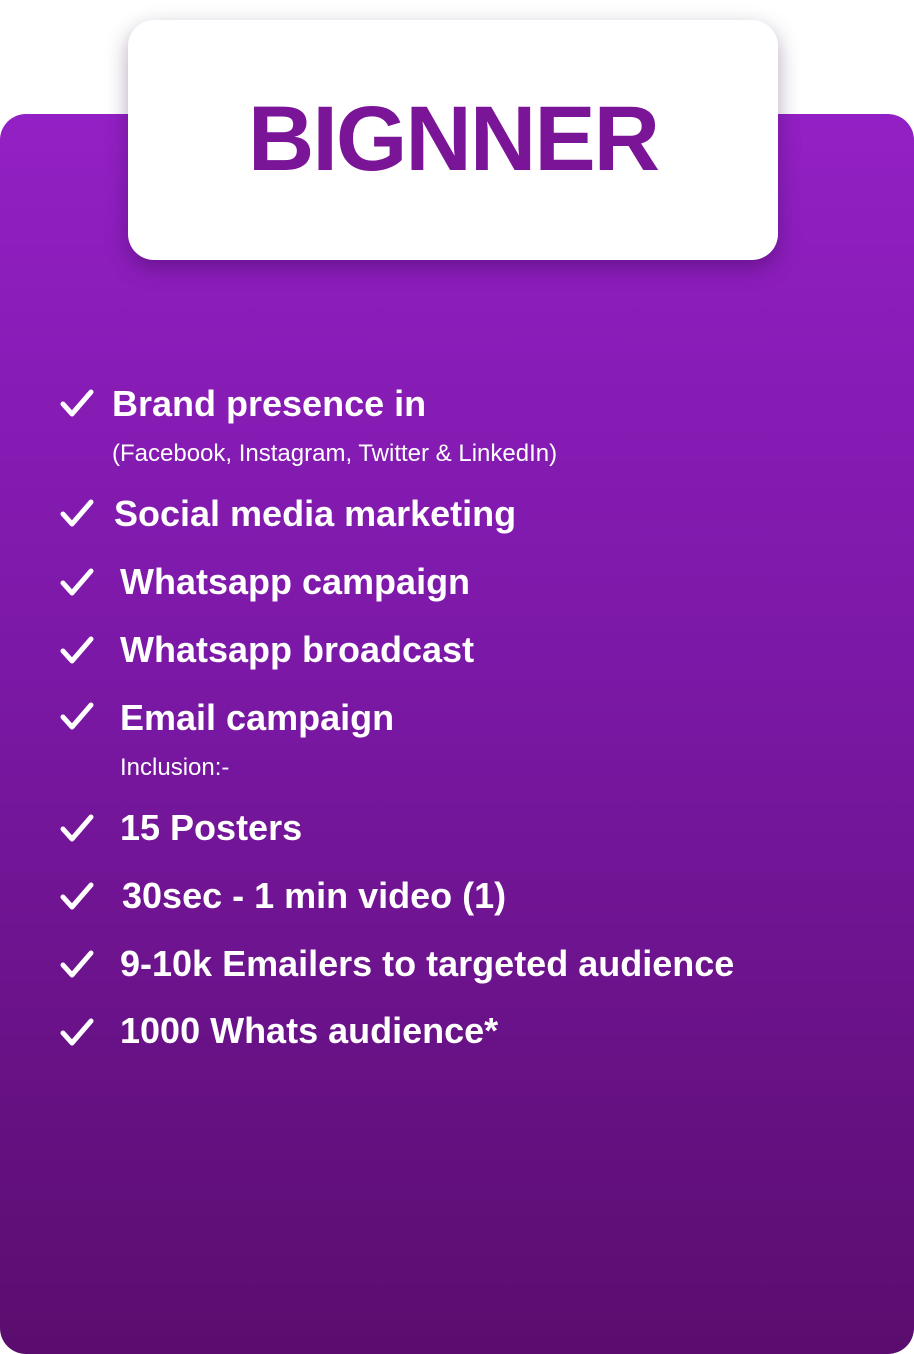 The width and height of the screenshot is (914, 1354). Describe the element at coordinates (315, 513) in the screenshot. I see `feature-label: Social media marketing` at that location.